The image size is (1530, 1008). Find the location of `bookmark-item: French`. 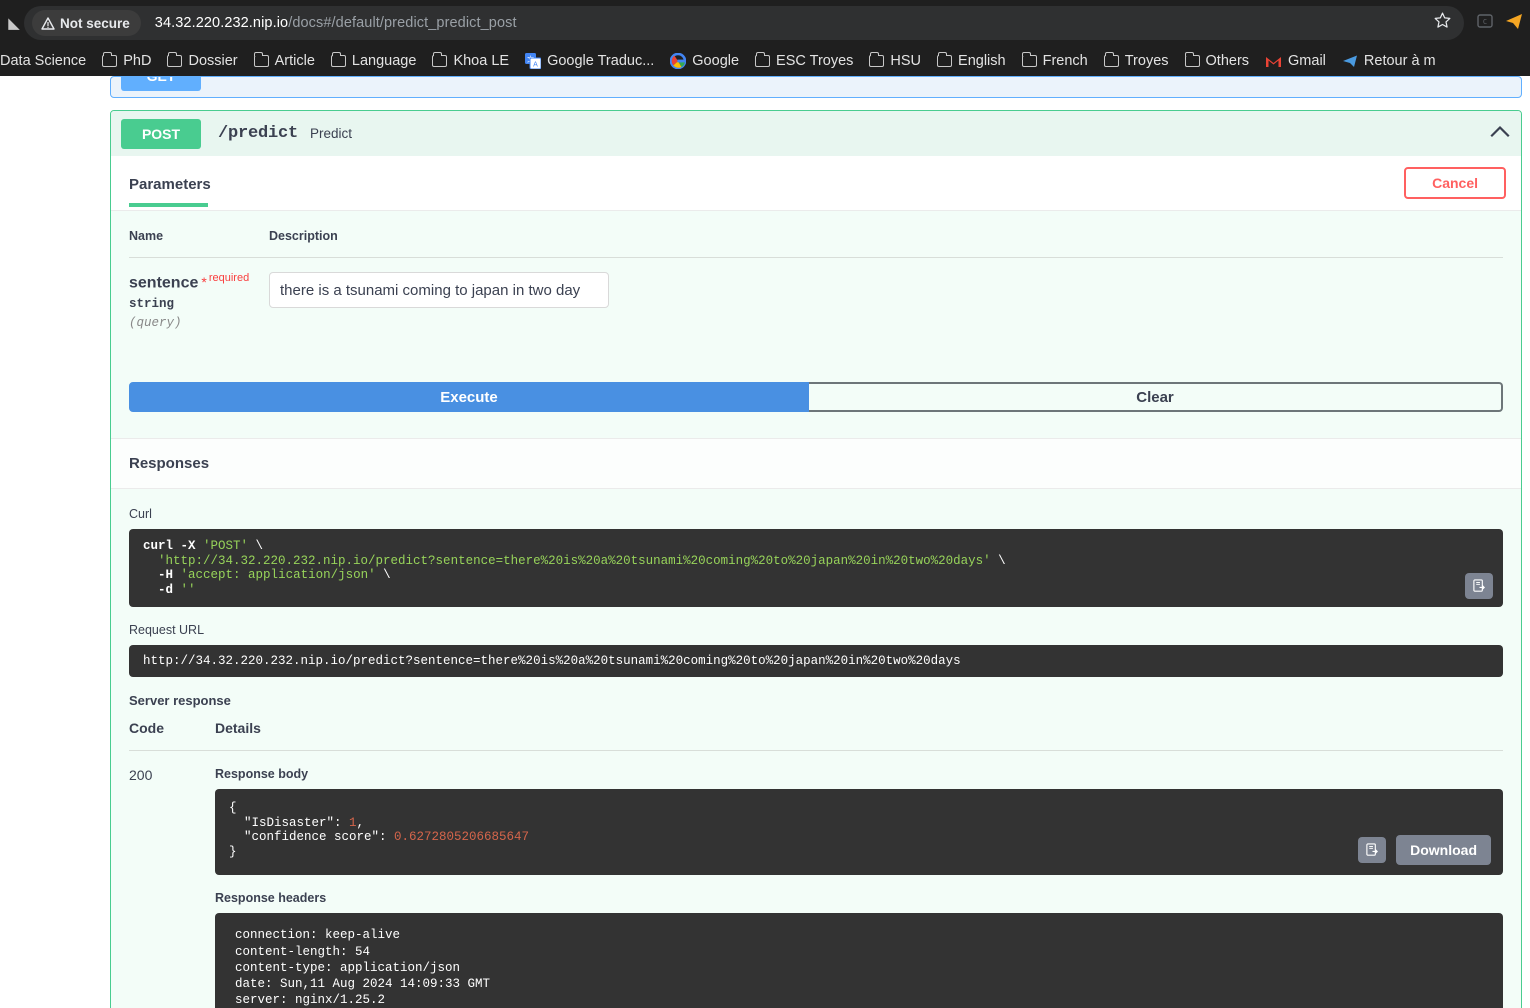

bookmark-item: French is located at coordinates (1055, 61).